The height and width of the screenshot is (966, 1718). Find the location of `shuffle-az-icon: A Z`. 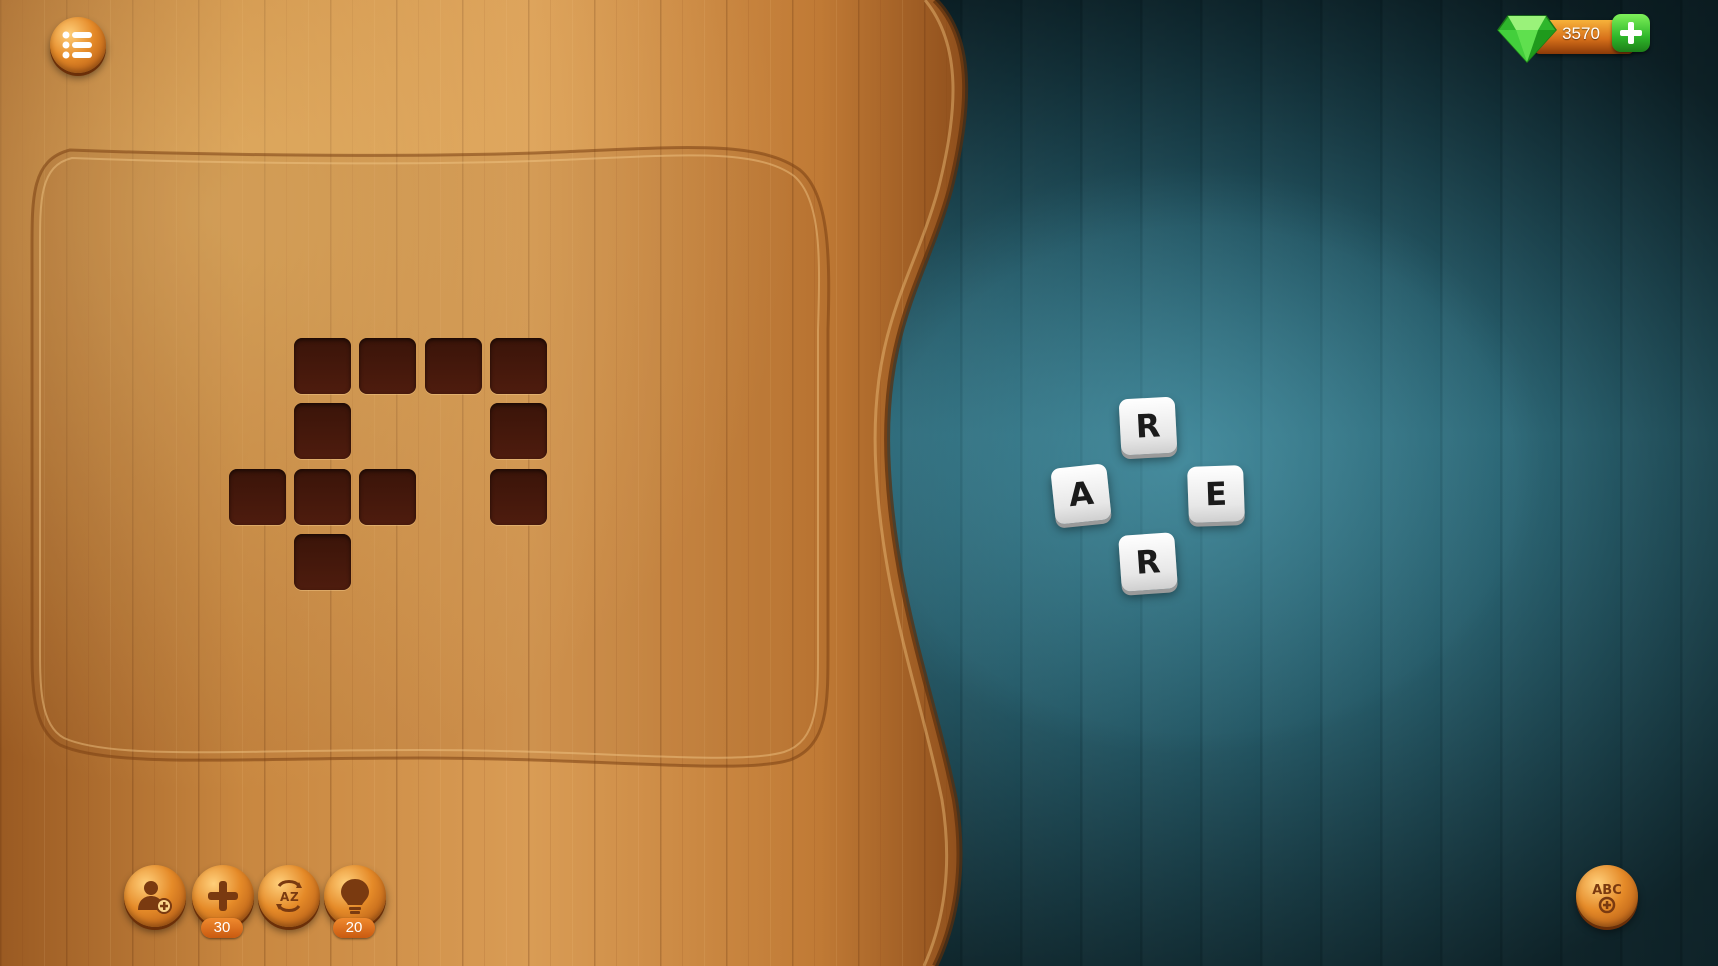

shuffle-az-icon: A Z is located at coordinates (289, 896).